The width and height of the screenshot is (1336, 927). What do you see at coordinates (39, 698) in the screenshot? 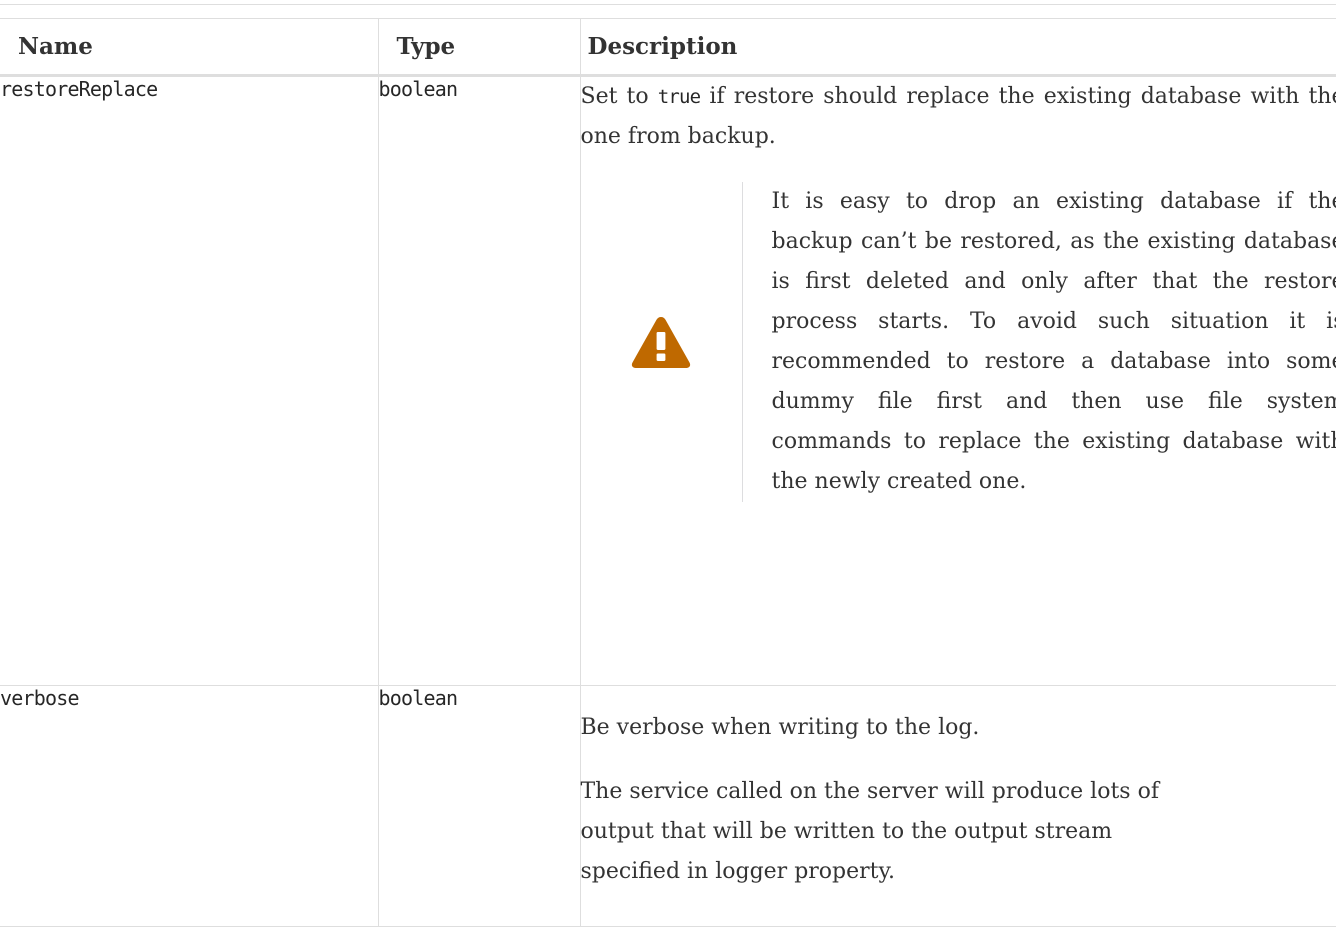
I see `property-name: verbose` at bounding box center [39, 698].